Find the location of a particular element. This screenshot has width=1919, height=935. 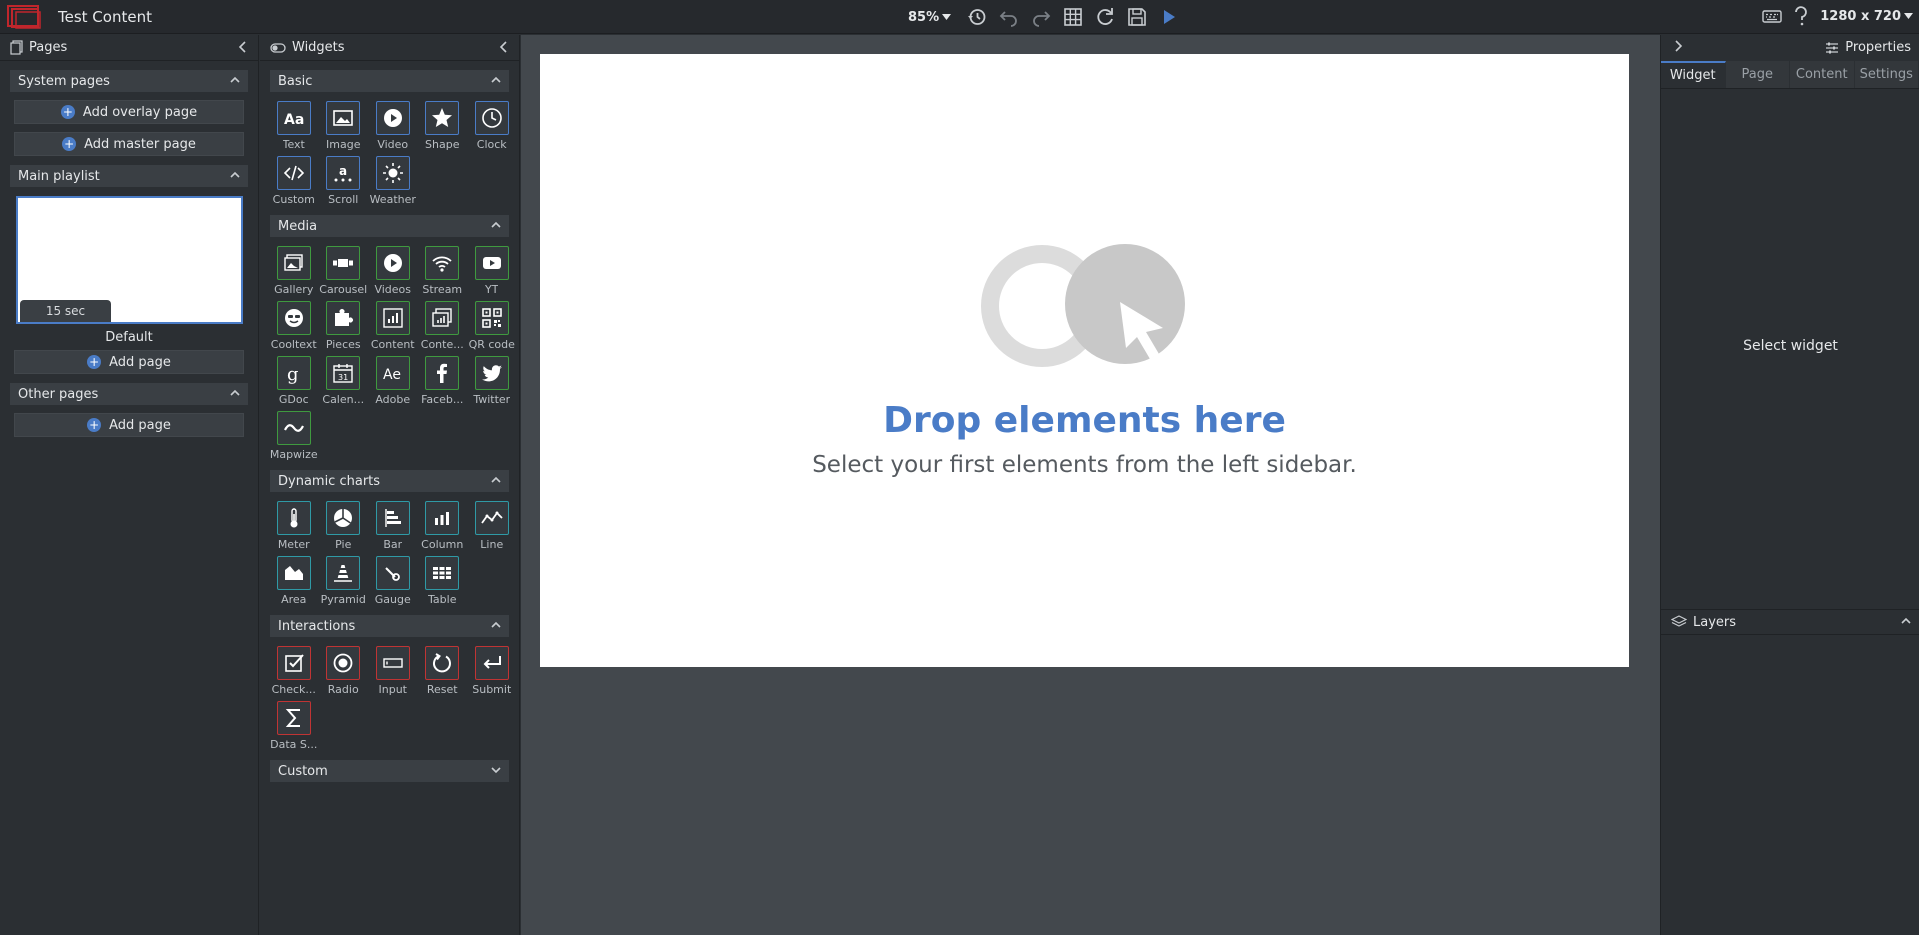

widget-gauge: Gauge is located at coordinates (393, 581).